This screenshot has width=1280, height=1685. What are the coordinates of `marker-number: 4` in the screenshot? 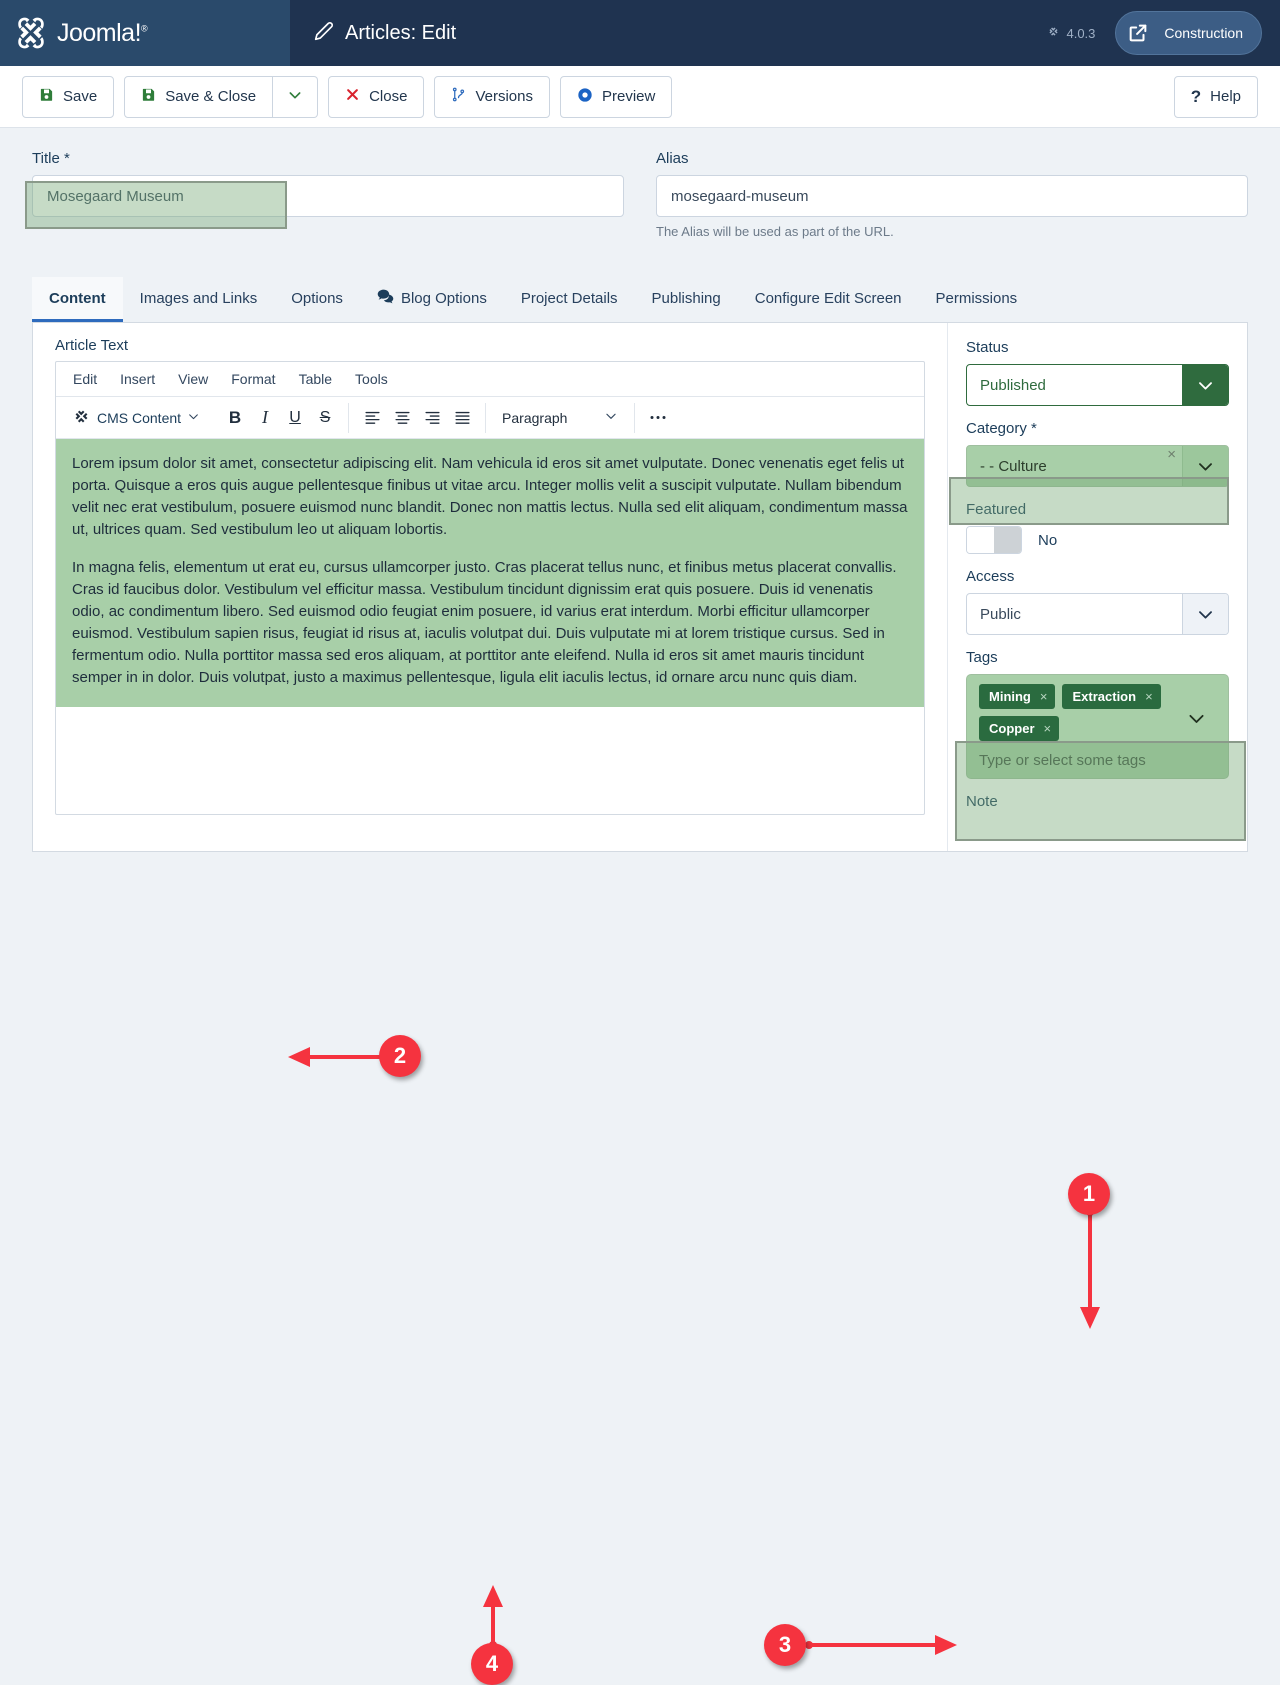 It's located at (492, 1663).